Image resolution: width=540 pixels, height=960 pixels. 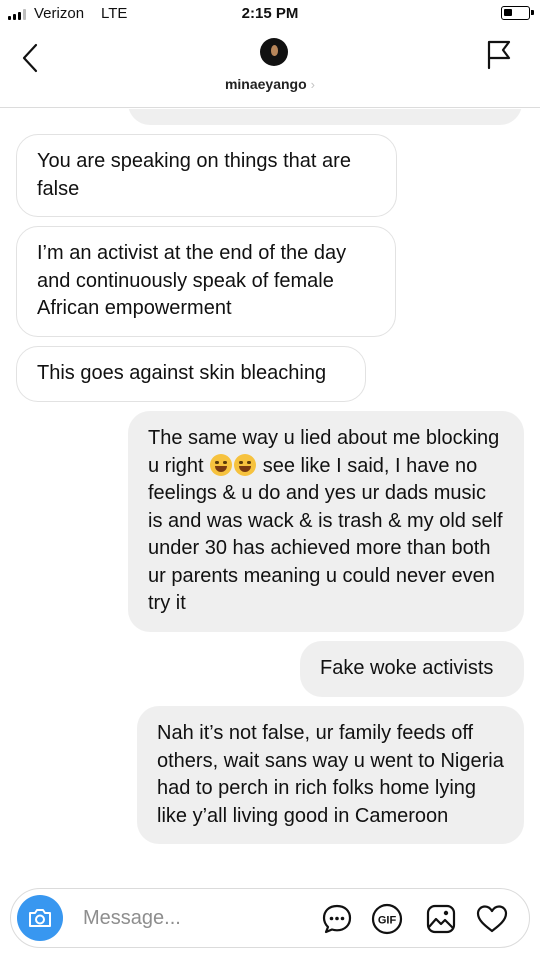 I want to click on message-bubble-outgoing: Fake woke activists, so click(x=412, y=669).